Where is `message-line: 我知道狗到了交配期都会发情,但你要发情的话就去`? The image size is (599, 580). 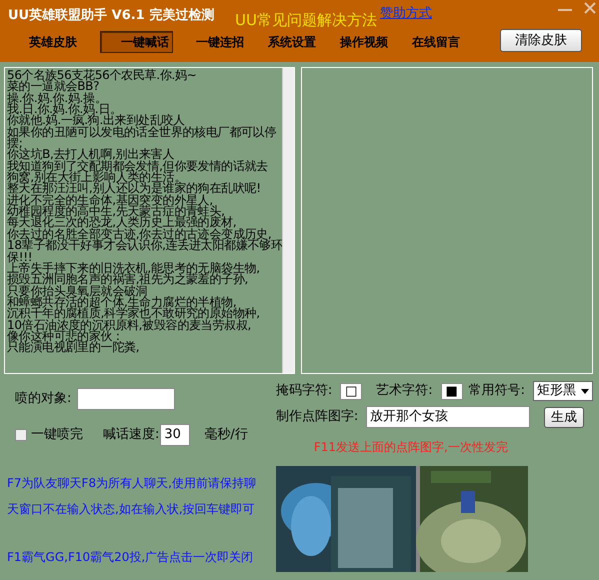 message-line: 我知道狗到了交配期都会发情,但你要发情的话就去 is located at coordinates (138, 166).